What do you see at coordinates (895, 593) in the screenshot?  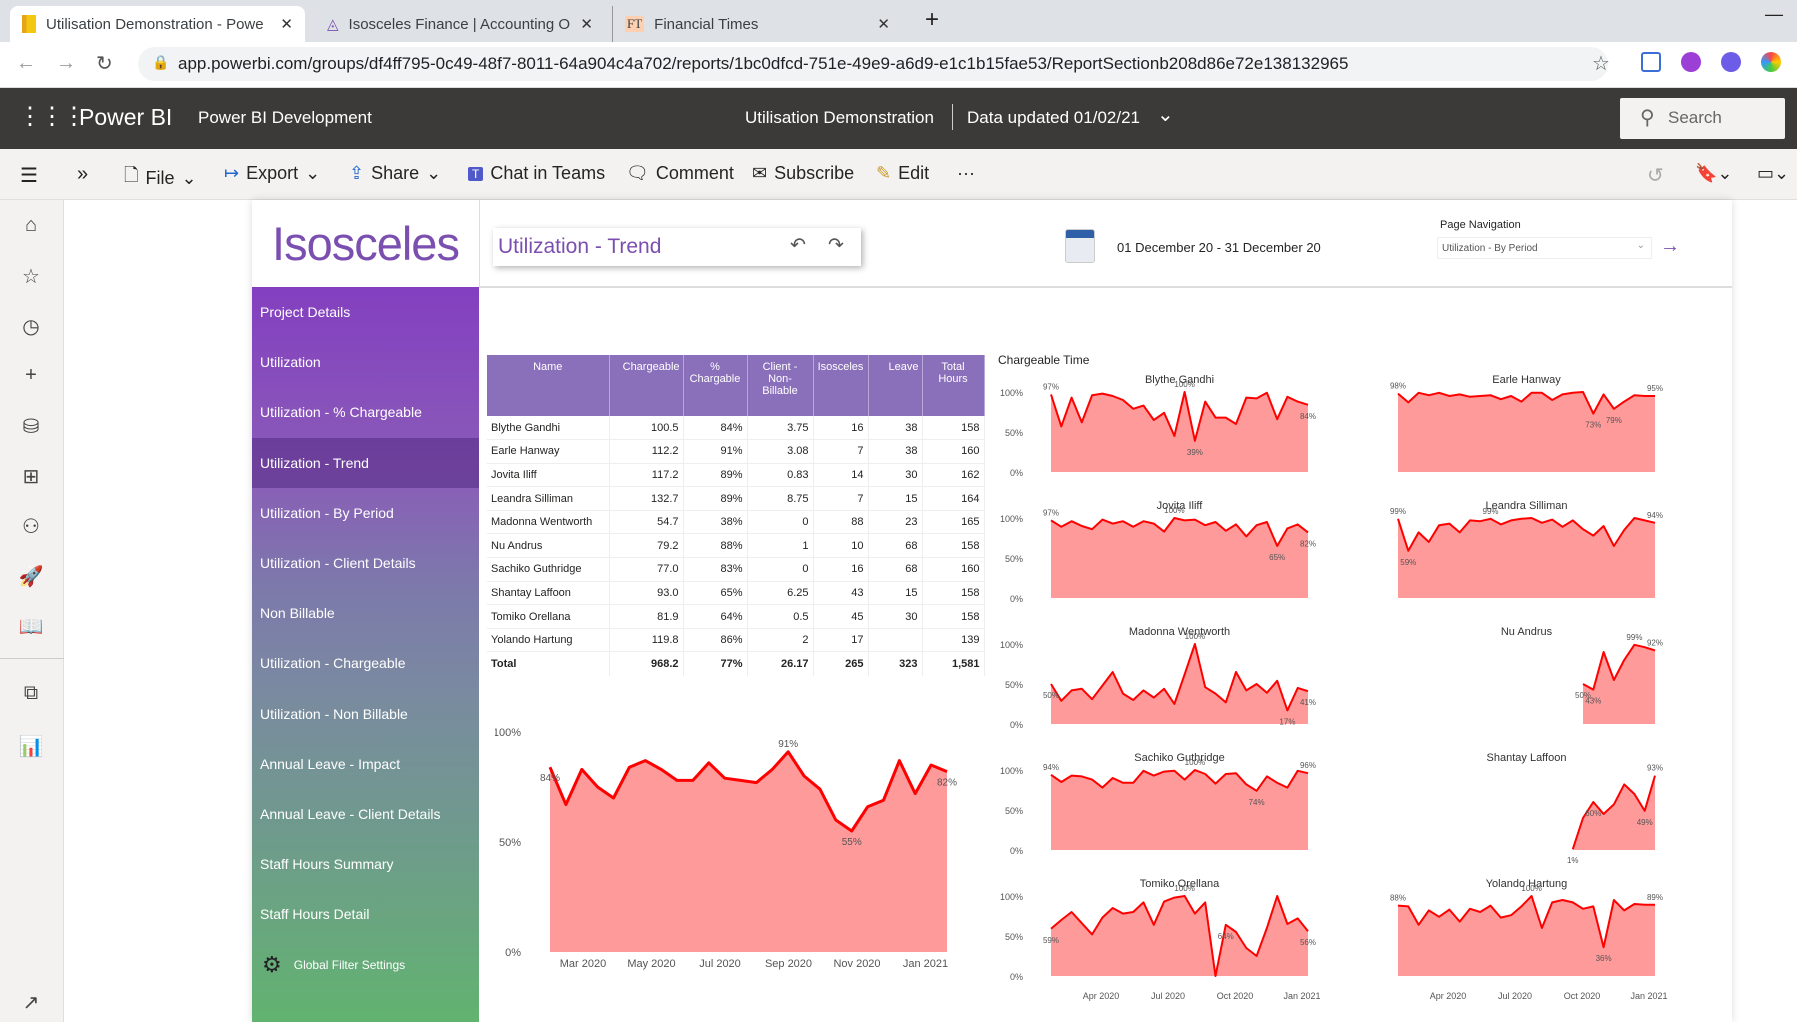 I see `table-cell: 15` at bounding box center [895, 593].